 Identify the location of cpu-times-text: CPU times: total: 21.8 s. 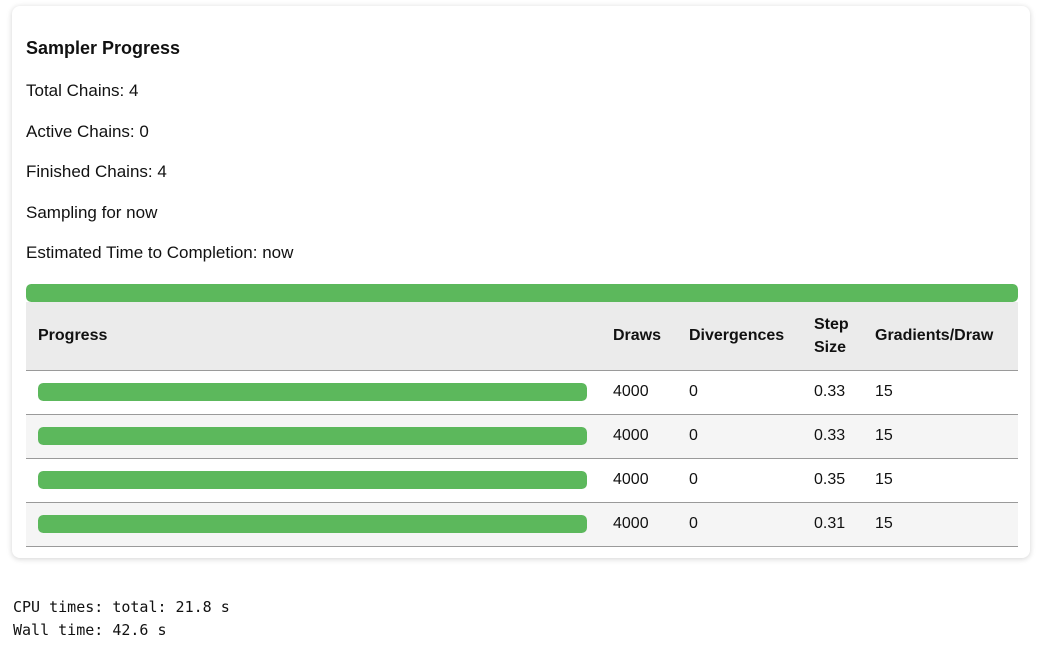
(121, 607).